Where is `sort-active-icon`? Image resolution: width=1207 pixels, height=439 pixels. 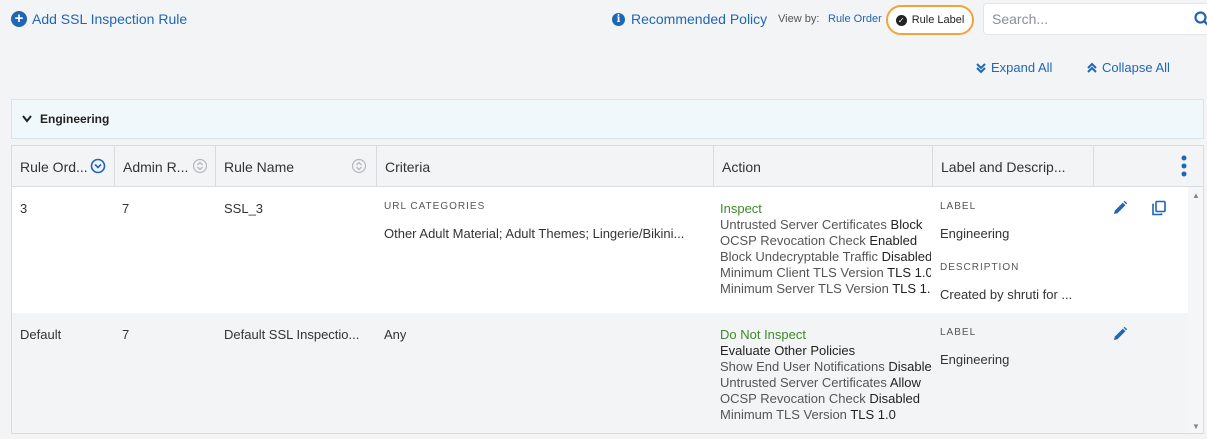 sort-active-icon is located at coordinates (98, 166).